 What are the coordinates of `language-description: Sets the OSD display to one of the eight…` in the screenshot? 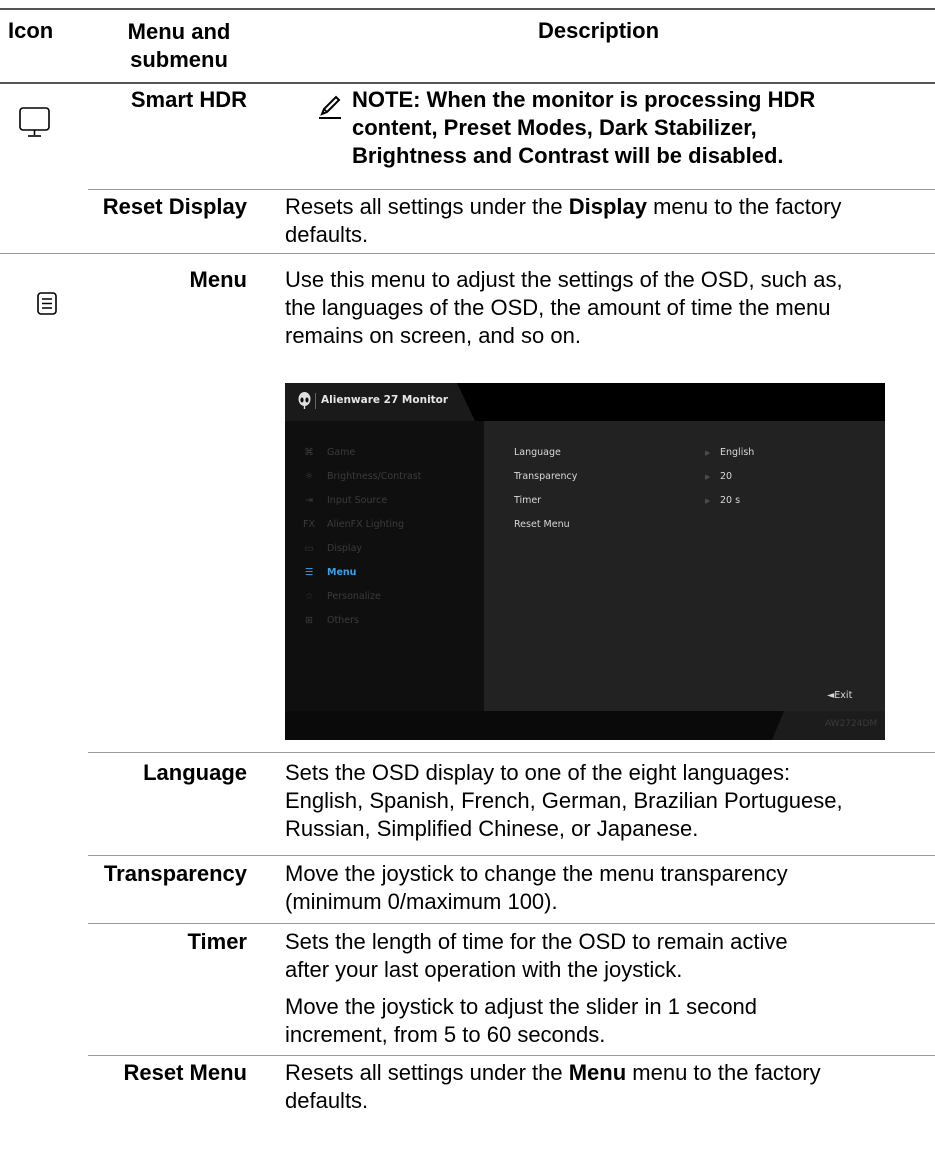 It's located at (605, 801).